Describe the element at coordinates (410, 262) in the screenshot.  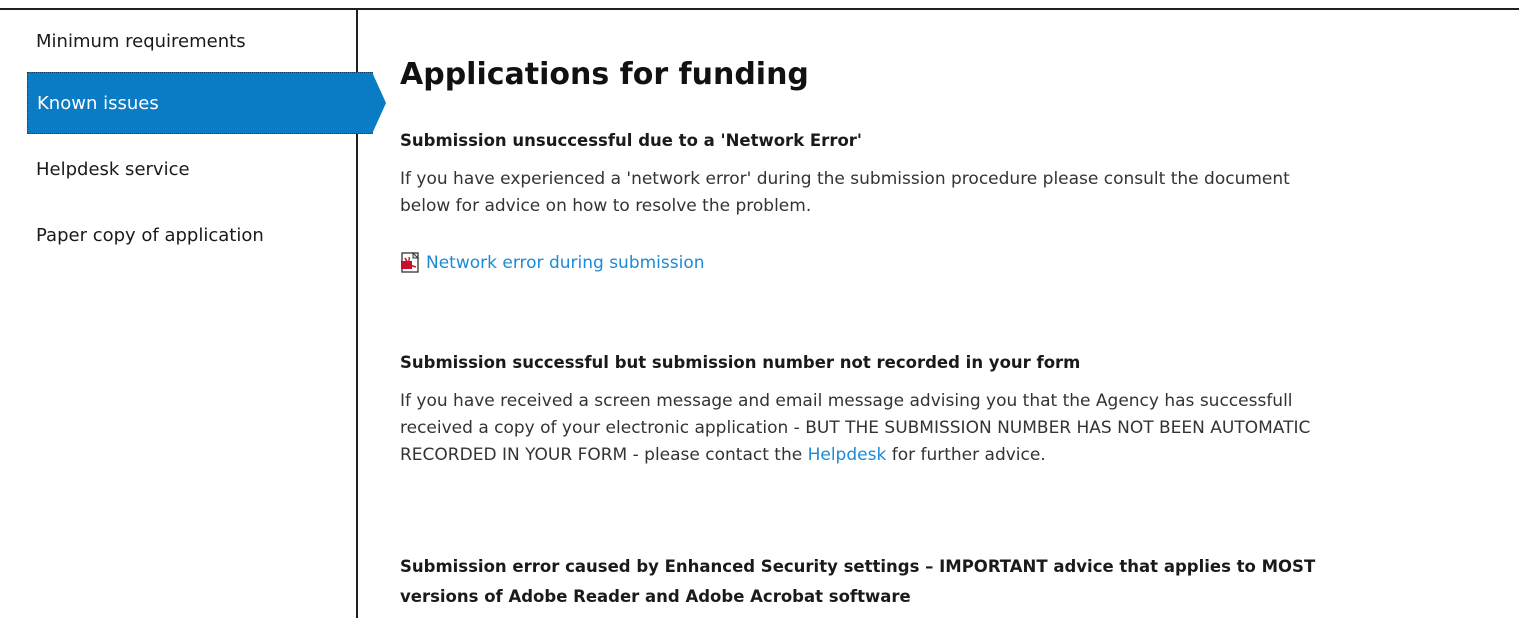
I see `pdf-file-icon` at that location.